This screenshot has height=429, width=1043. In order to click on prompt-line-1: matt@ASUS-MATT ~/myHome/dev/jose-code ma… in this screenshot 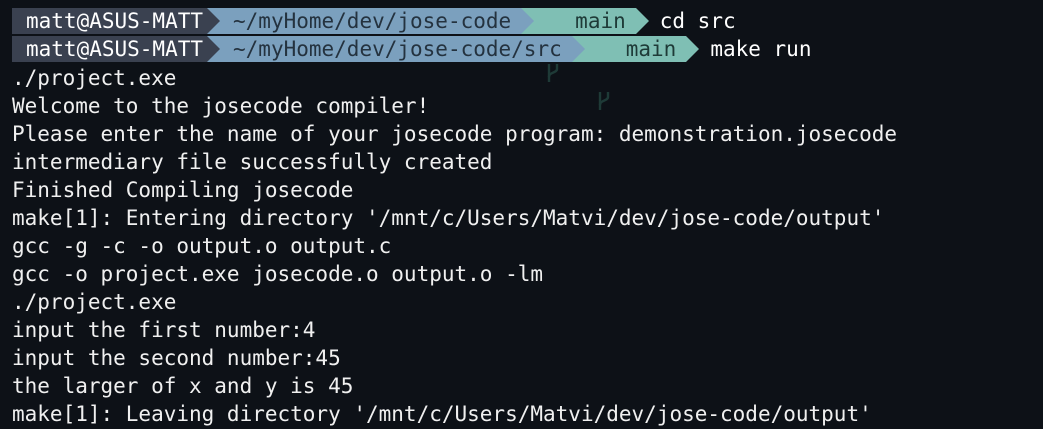, I will do `click(374, 45)`.